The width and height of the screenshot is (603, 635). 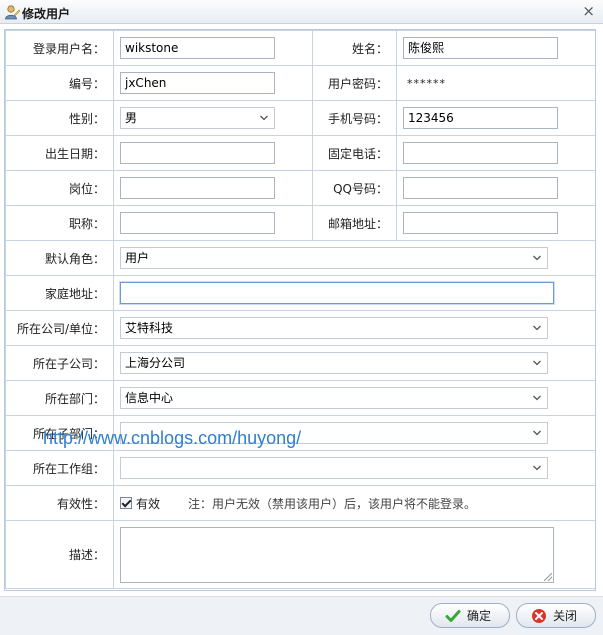 What do you see at coordinates (59, 48) in the screenshot?
I see `login-name-label: 登录用户名：` at bounding box center [59, 48].